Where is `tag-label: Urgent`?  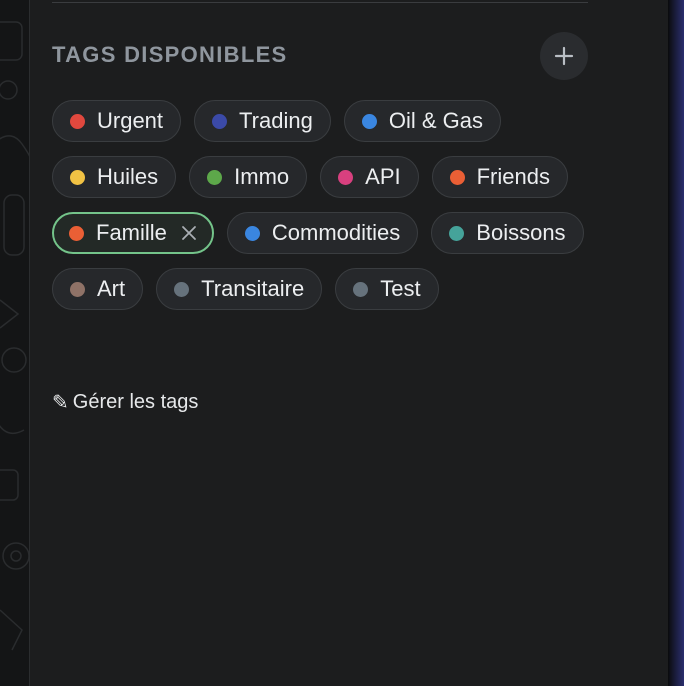 tag-label: Urgent is located at coordinates (130, 120).